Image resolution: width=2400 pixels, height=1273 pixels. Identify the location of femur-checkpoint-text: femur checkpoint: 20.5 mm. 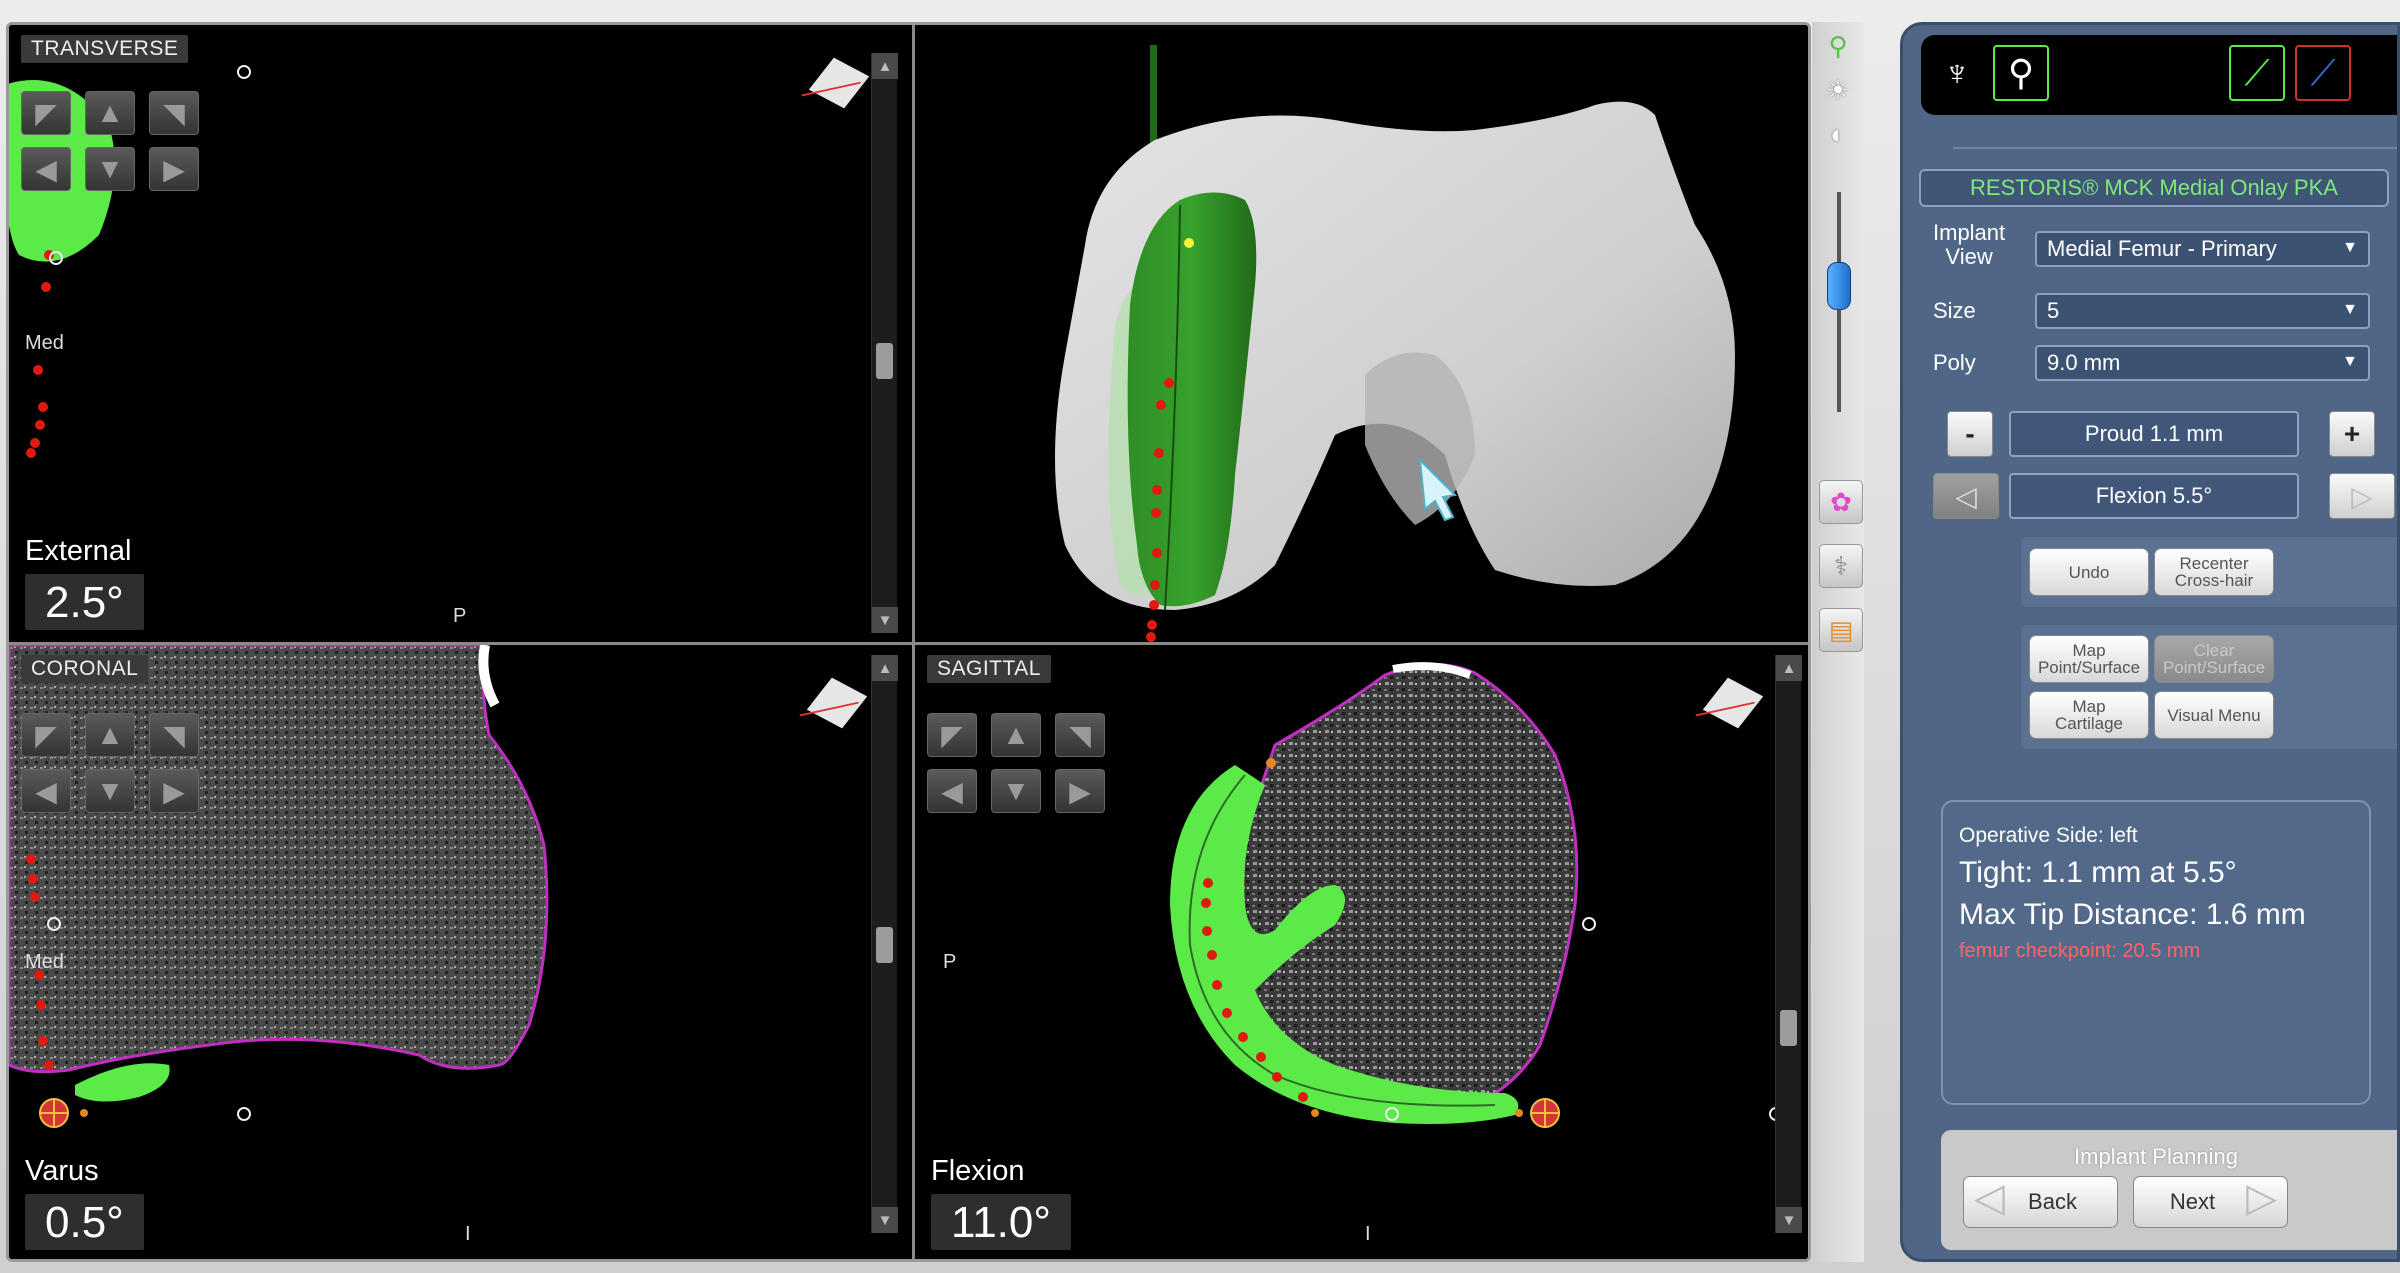
(2080, 951).